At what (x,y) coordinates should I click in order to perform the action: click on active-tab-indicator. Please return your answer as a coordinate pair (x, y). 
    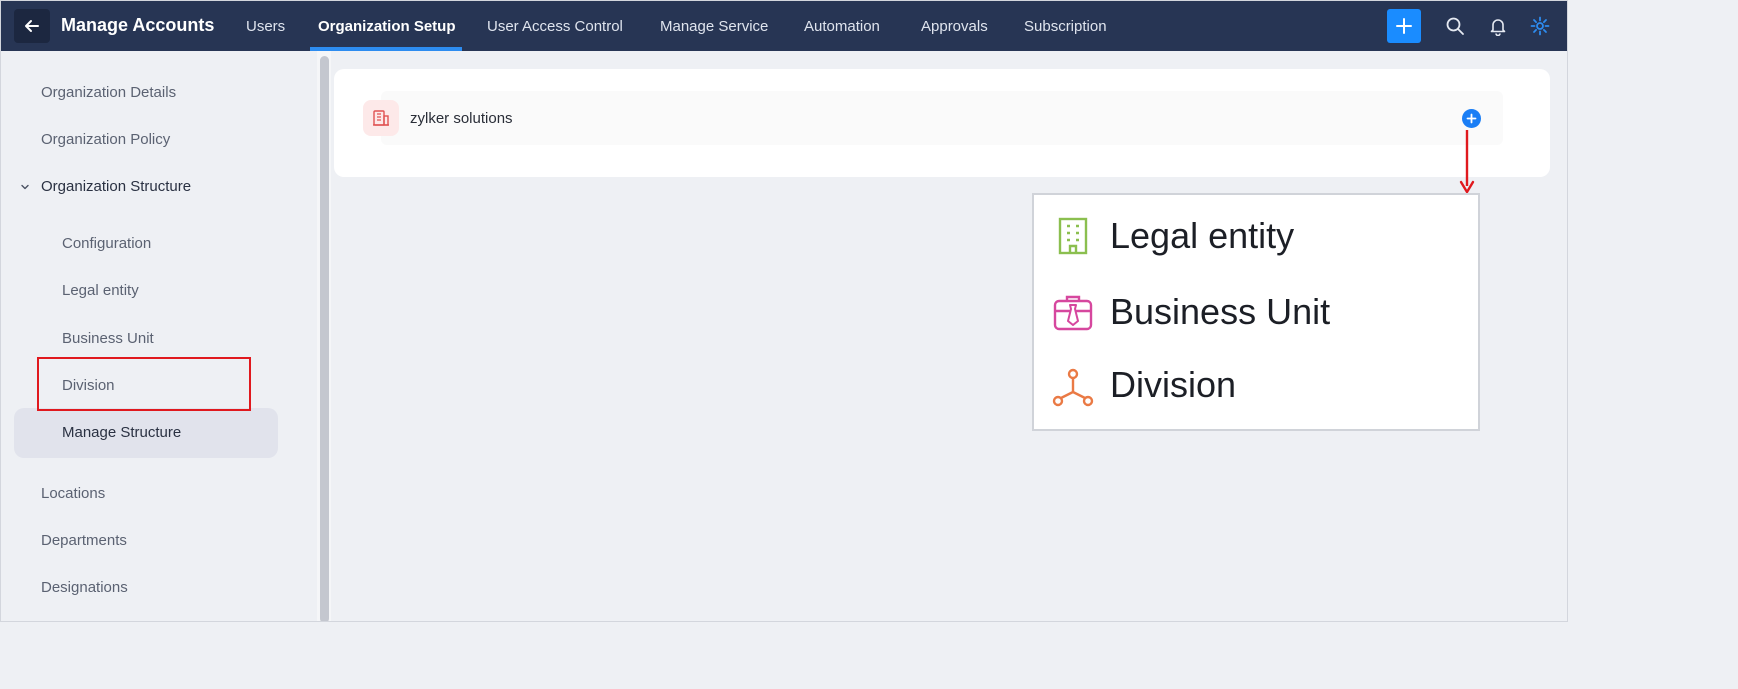
    Looking at the image, I should click on (386, 49).